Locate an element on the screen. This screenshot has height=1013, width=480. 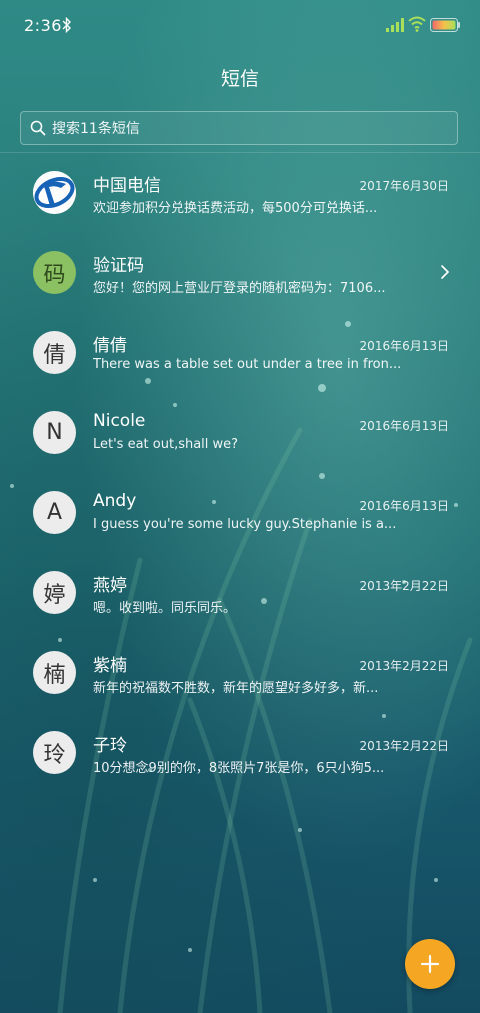
battery-icon is located at coordinates (445, 25).